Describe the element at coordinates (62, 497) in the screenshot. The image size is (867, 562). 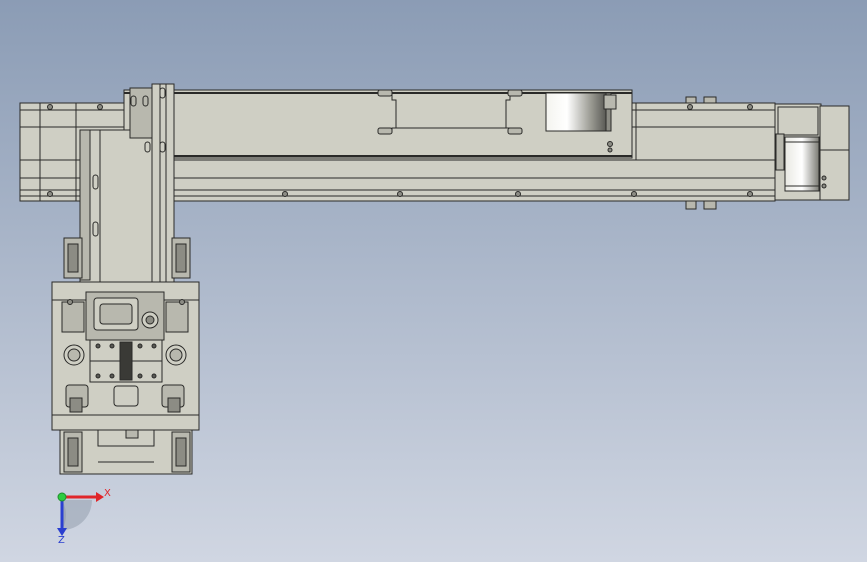
I see `origin-marker` at that location.